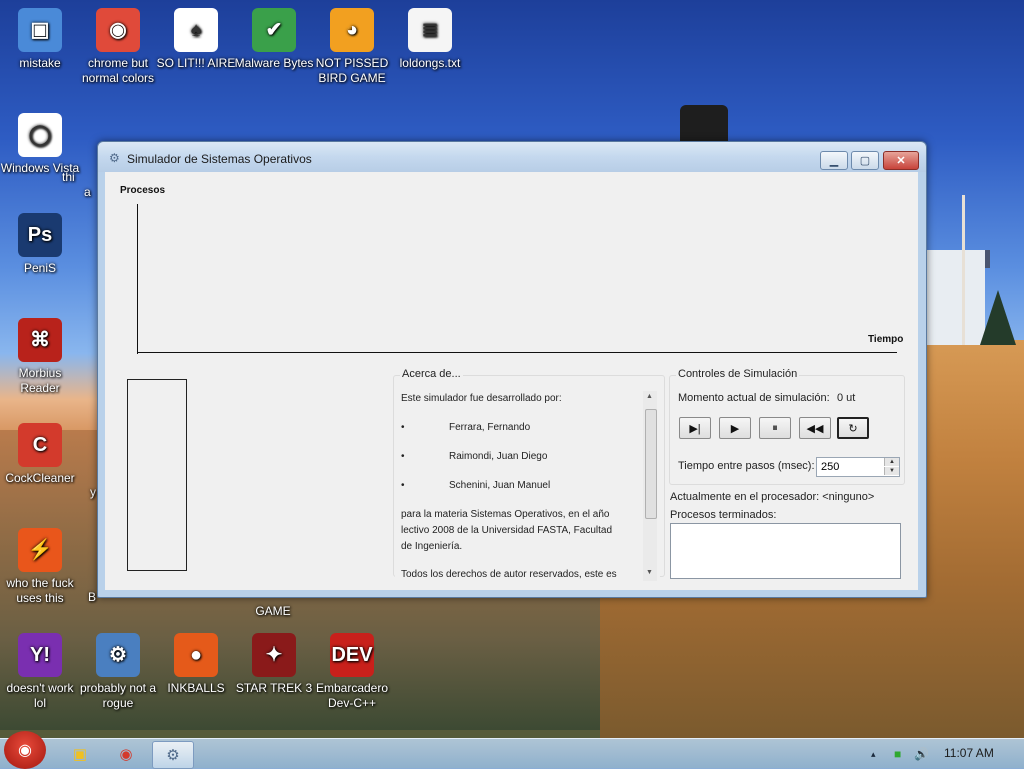 The width and height of the screenshot is (1024, 769). I want to click on desktop-icon: Y! doesn't work lol, so click(40, 672).